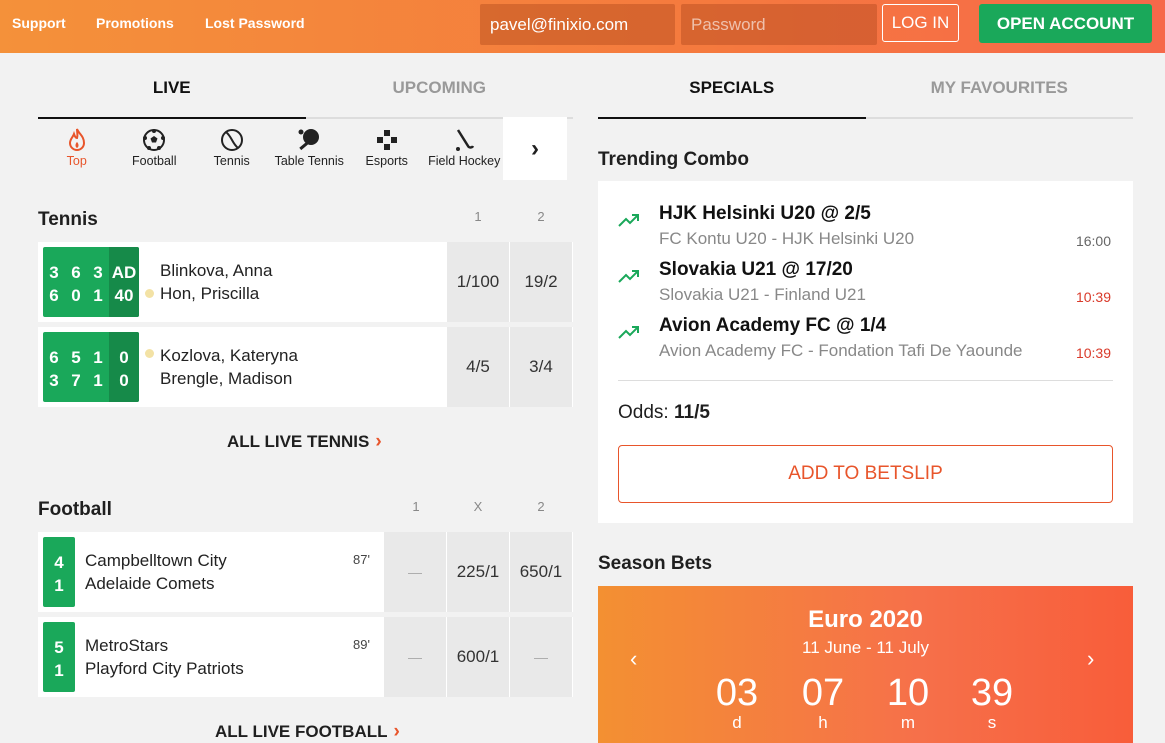 Image resolution: width=1165 pixels, height=743 pixels. What do you see at coordinates (1065, 23) in the screenshot?
I see `open-account-button: OPEN ACCOUNT` at bounding box center [1065, 23].